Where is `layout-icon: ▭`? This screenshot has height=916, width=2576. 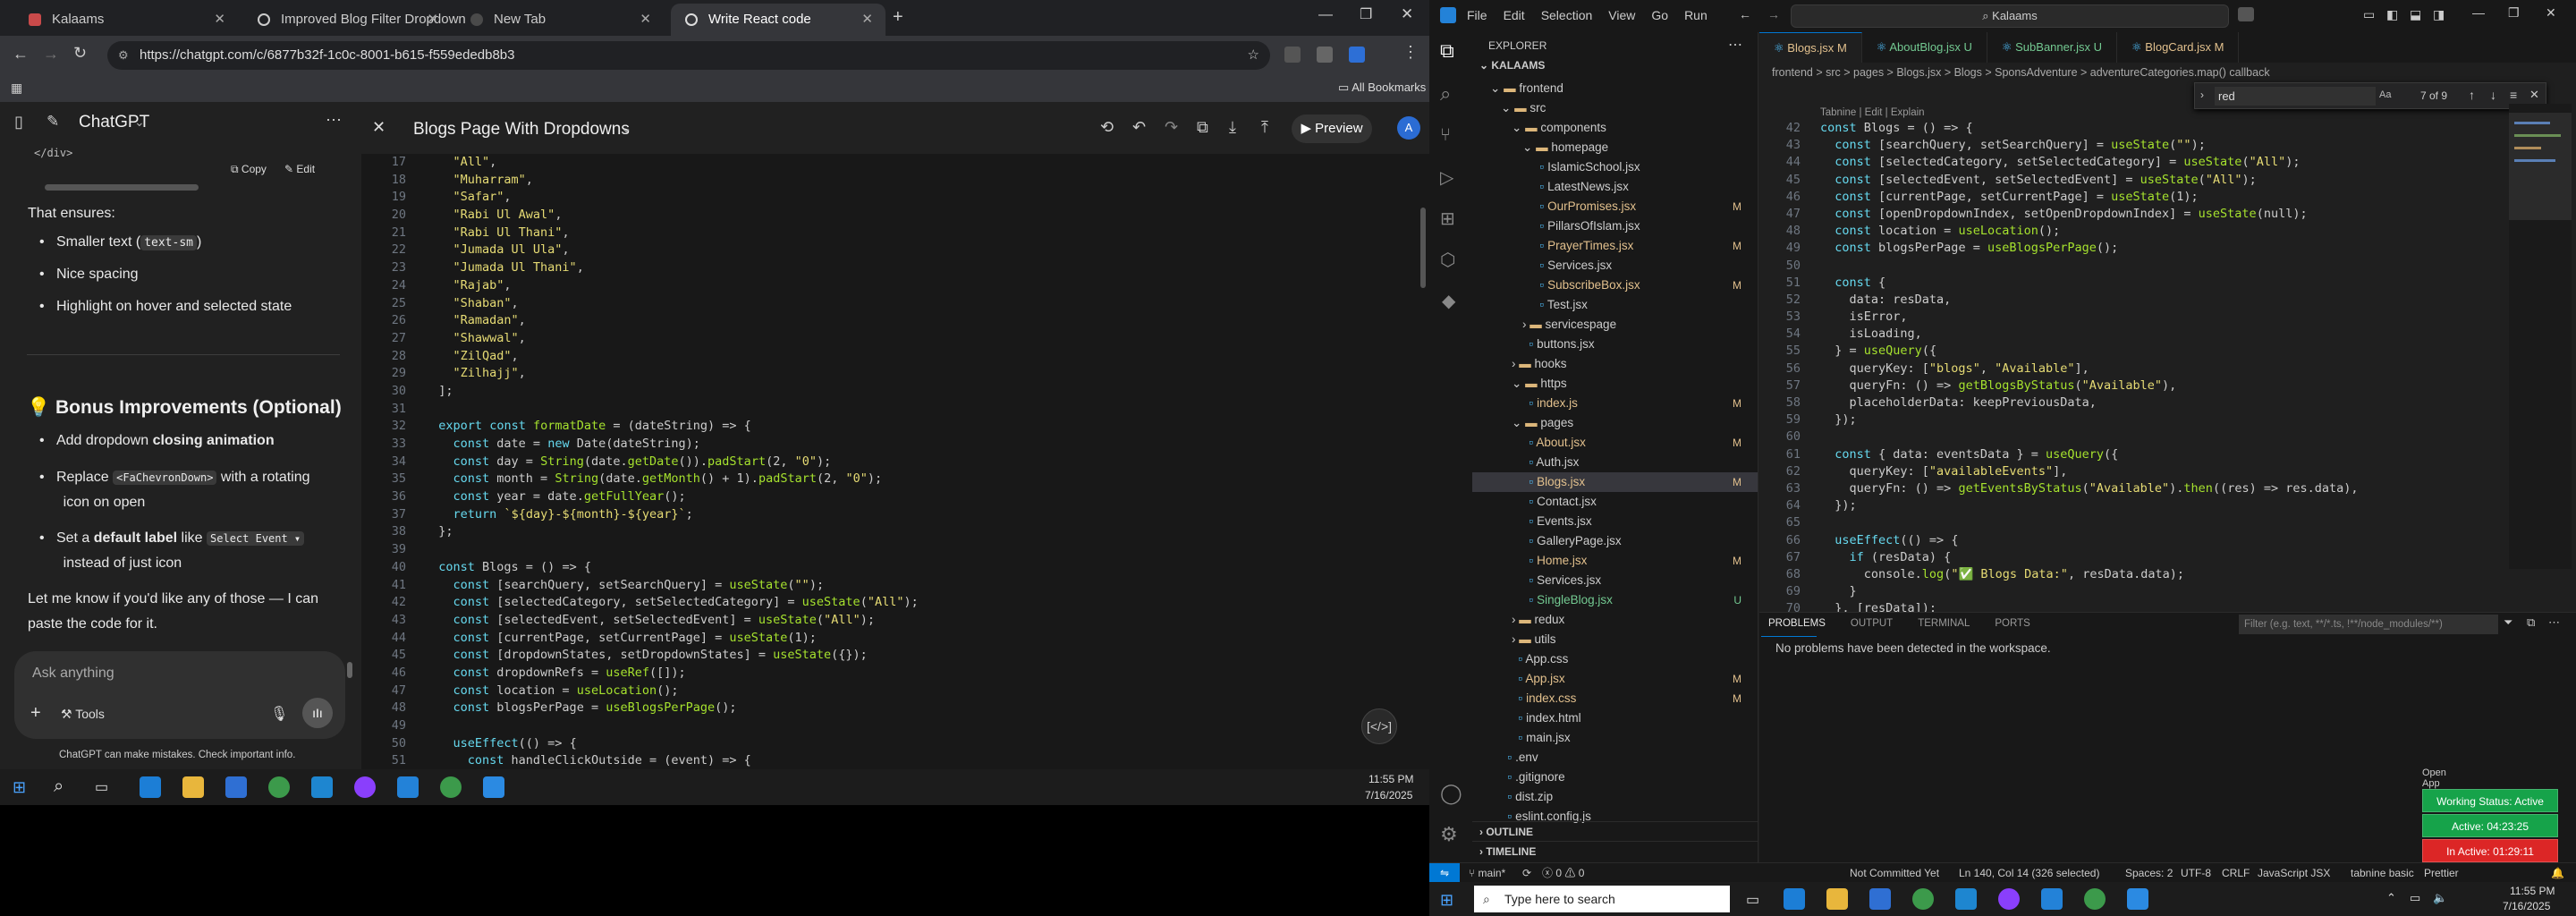 layout-icon: ▭ is located at coordinates (2369, 14).